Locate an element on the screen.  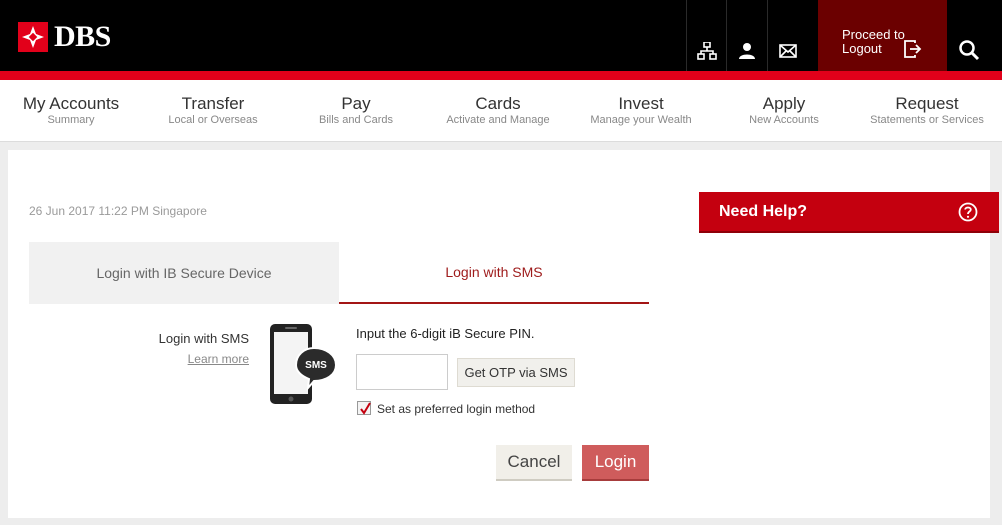
pin-prompt: Input the 6-digit iB Secure PIN. is located at coordinates (445, 333).